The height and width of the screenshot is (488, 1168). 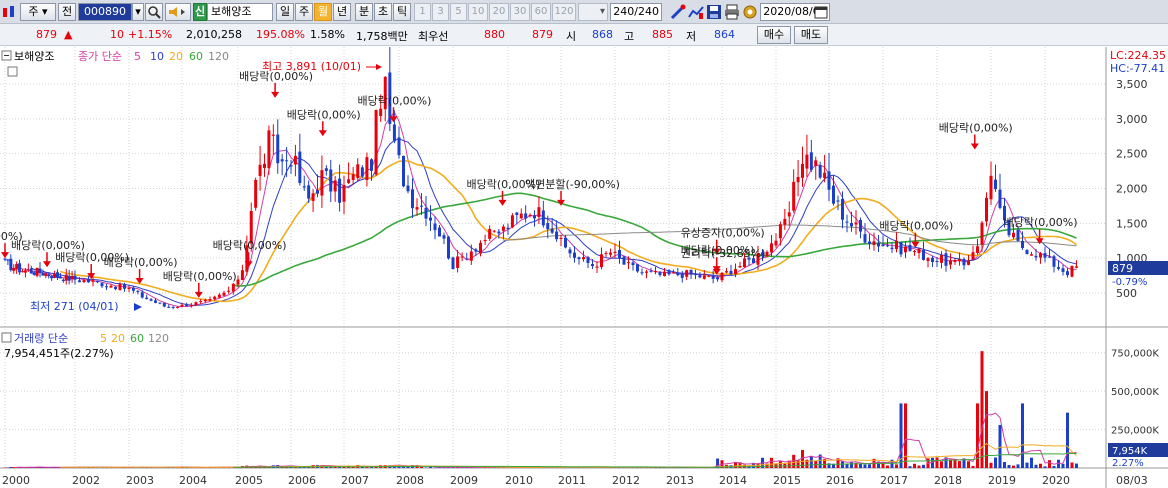 I want to click on interval-3: 3, so click(x=440, y=12).